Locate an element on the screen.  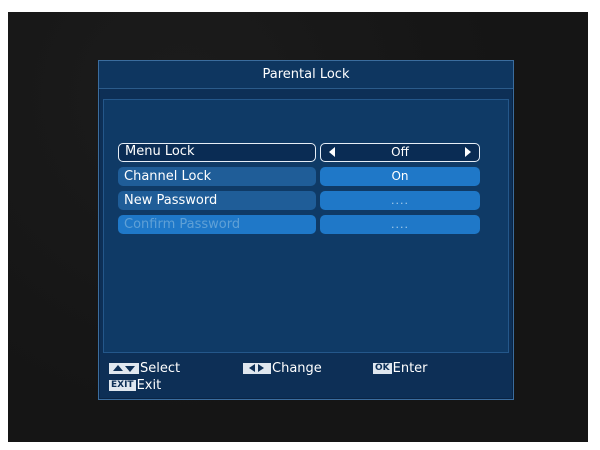
hint-change-label: Change is located at coordinates (297, 368).